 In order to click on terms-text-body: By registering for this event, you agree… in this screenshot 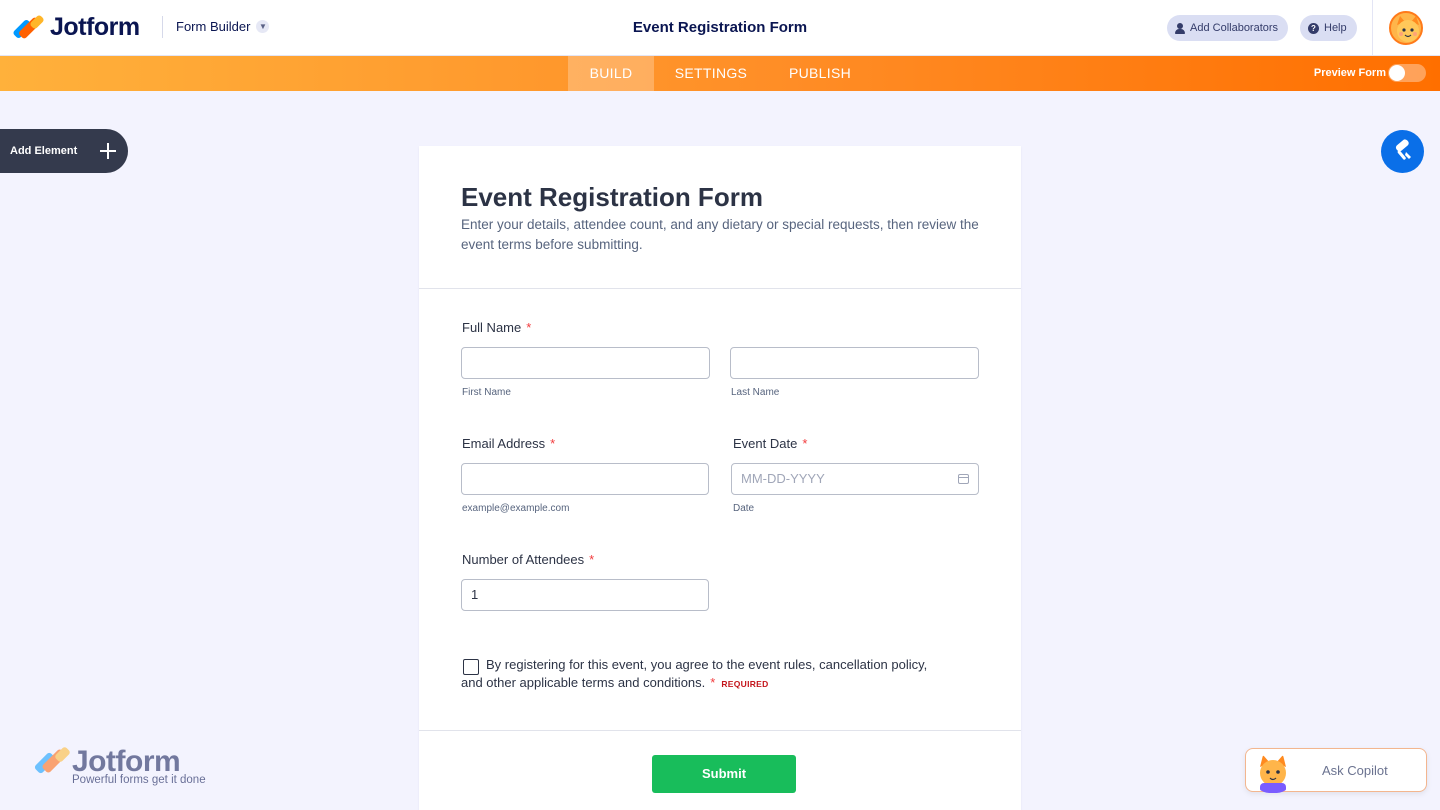, I will do `click(694, 673)`.